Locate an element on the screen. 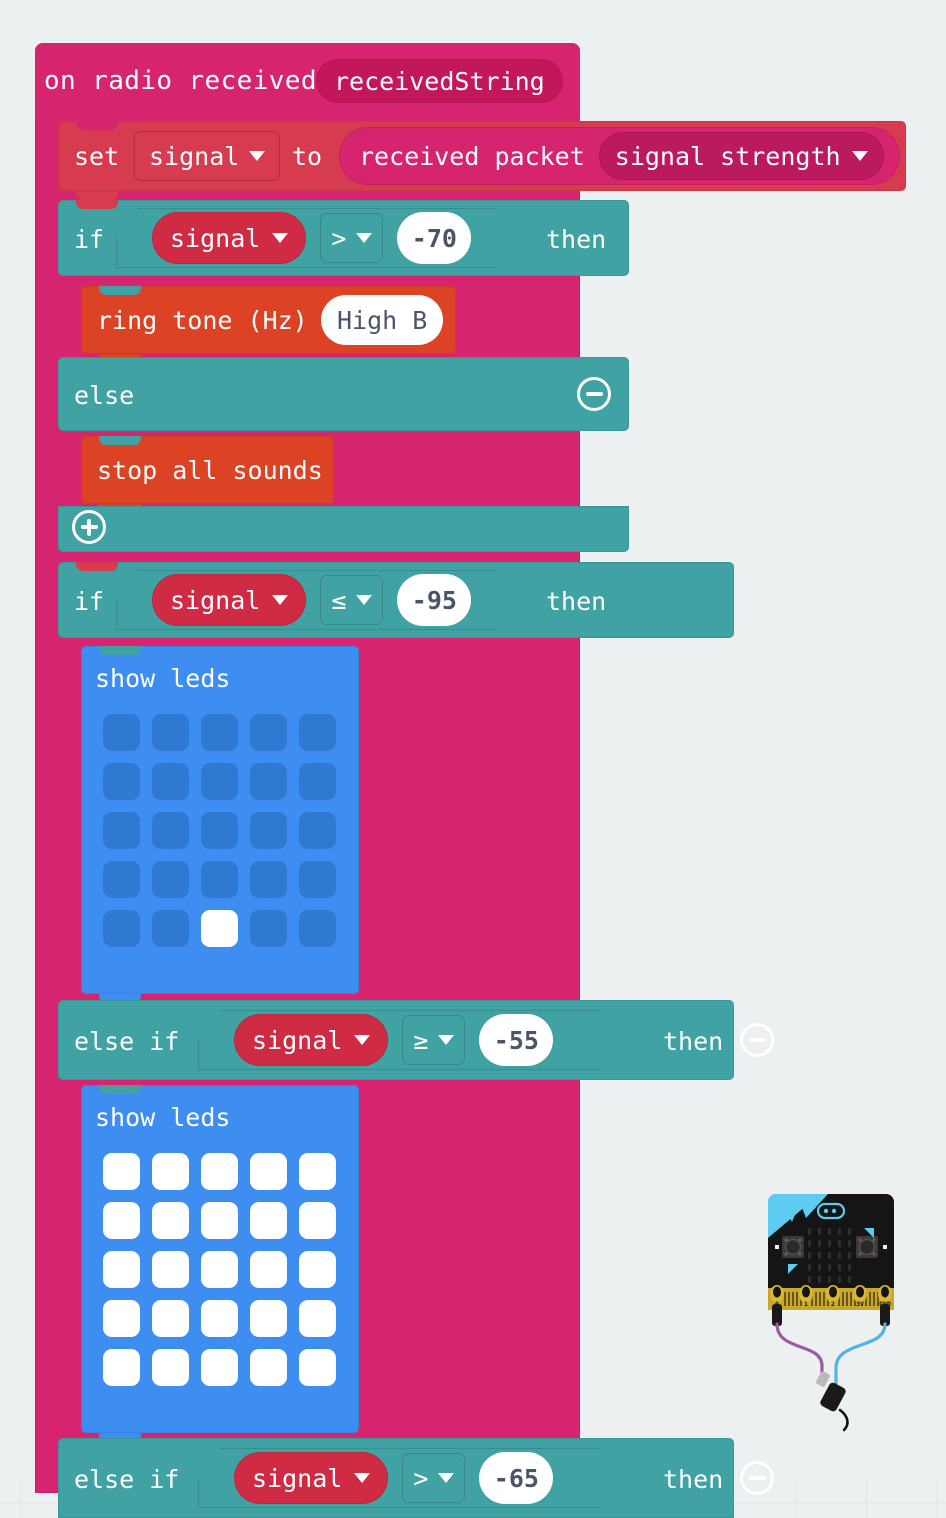  variable-reporter-signal-3: signal is located at coordinates (311, 1040).